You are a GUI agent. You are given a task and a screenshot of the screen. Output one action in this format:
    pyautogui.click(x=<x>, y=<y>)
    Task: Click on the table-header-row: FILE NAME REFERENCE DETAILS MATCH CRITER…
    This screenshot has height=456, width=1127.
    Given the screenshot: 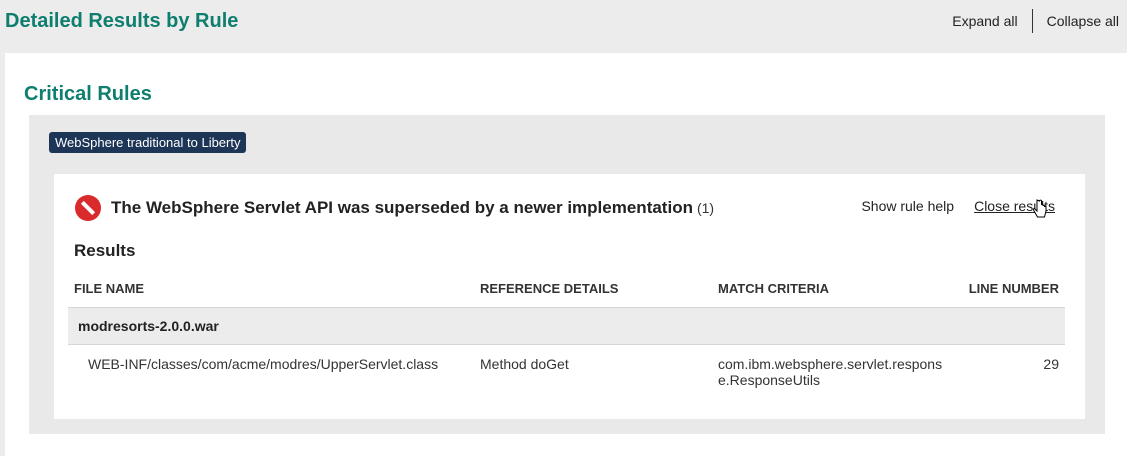 What is the action you would take?
    pyautogui.click(x=566, y=290)
    